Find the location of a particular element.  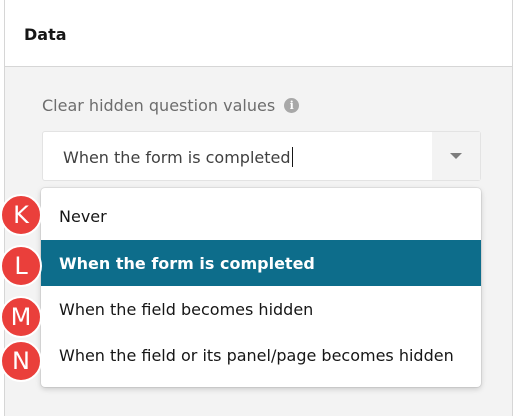

option-field-hidden: When the field becomes hidden is located at coordinates (261, 309).